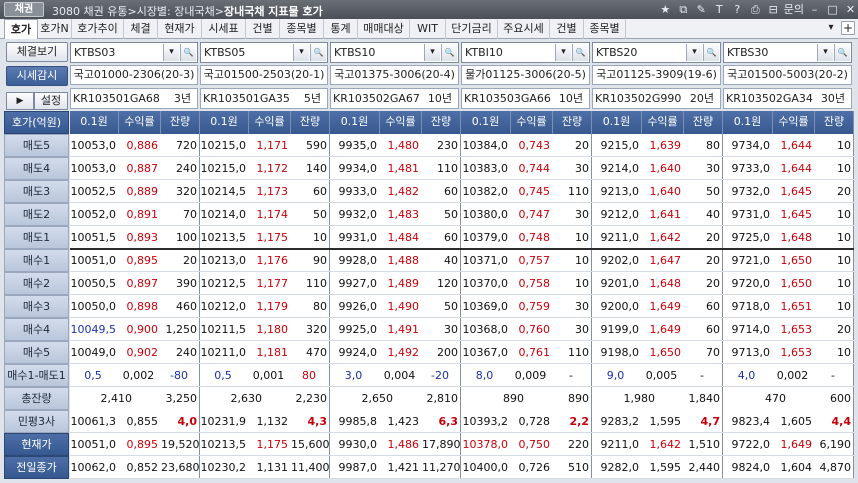 This screenshot has height=483, width=858. Describe the element at coordinates (578, 191) in the screenshot. I see `qty-cell: 110` at that location.